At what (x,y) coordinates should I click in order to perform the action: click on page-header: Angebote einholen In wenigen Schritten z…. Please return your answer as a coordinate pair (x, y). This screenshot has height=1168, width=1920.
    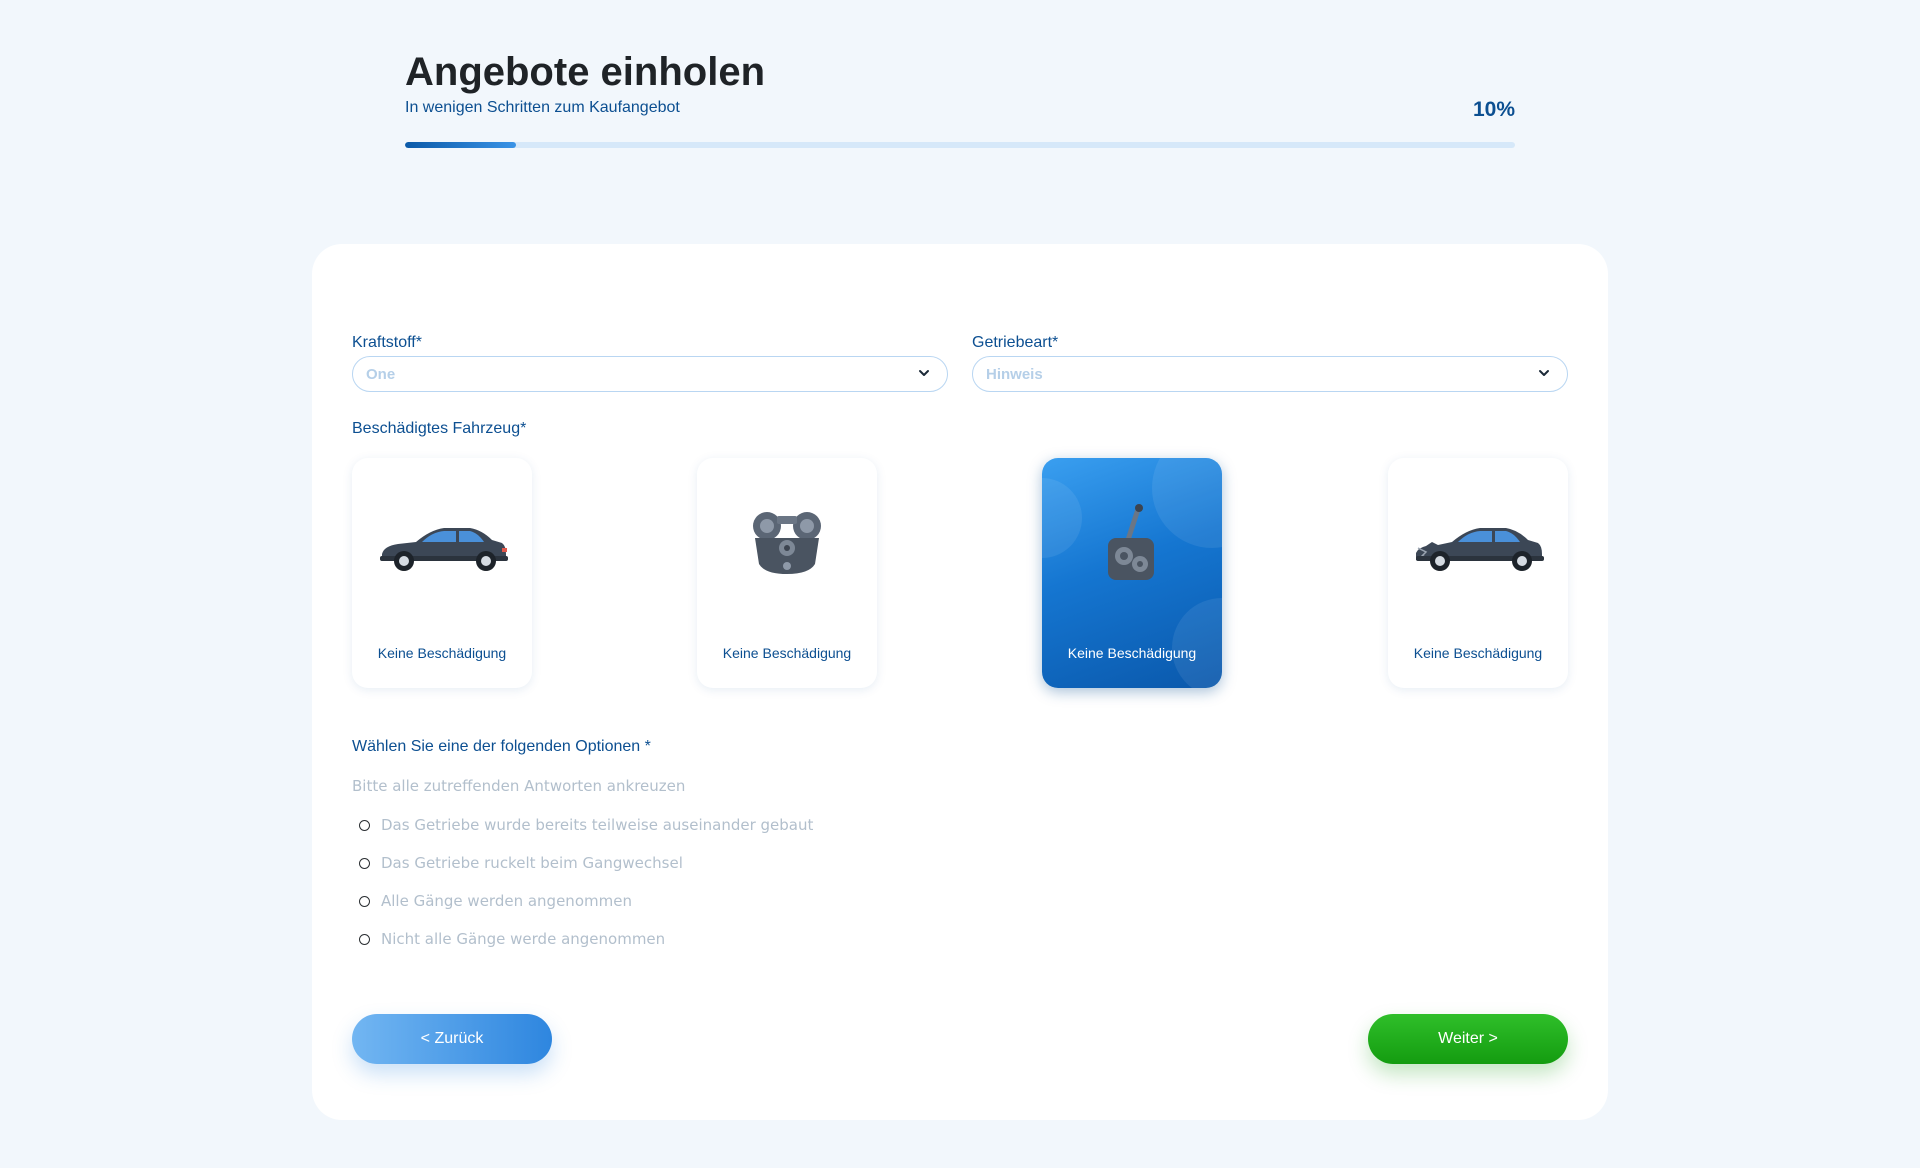
    Looking at the image, I should click on (960, 97).